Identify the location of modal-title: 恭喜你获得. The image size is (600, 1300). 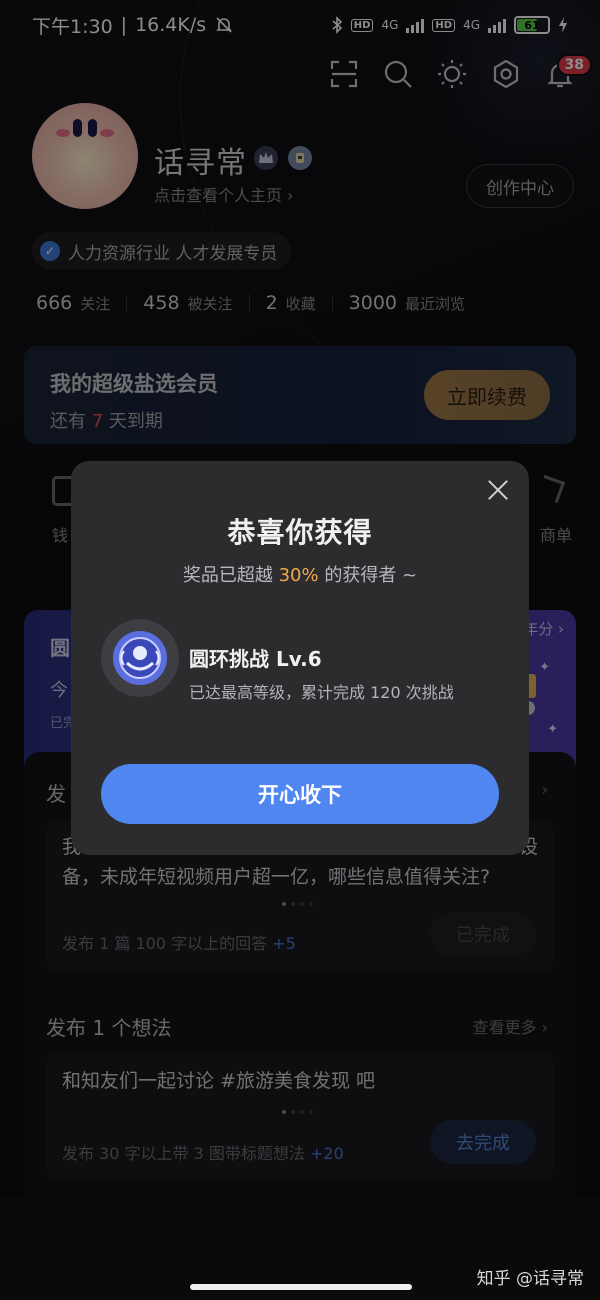
(300, 532).